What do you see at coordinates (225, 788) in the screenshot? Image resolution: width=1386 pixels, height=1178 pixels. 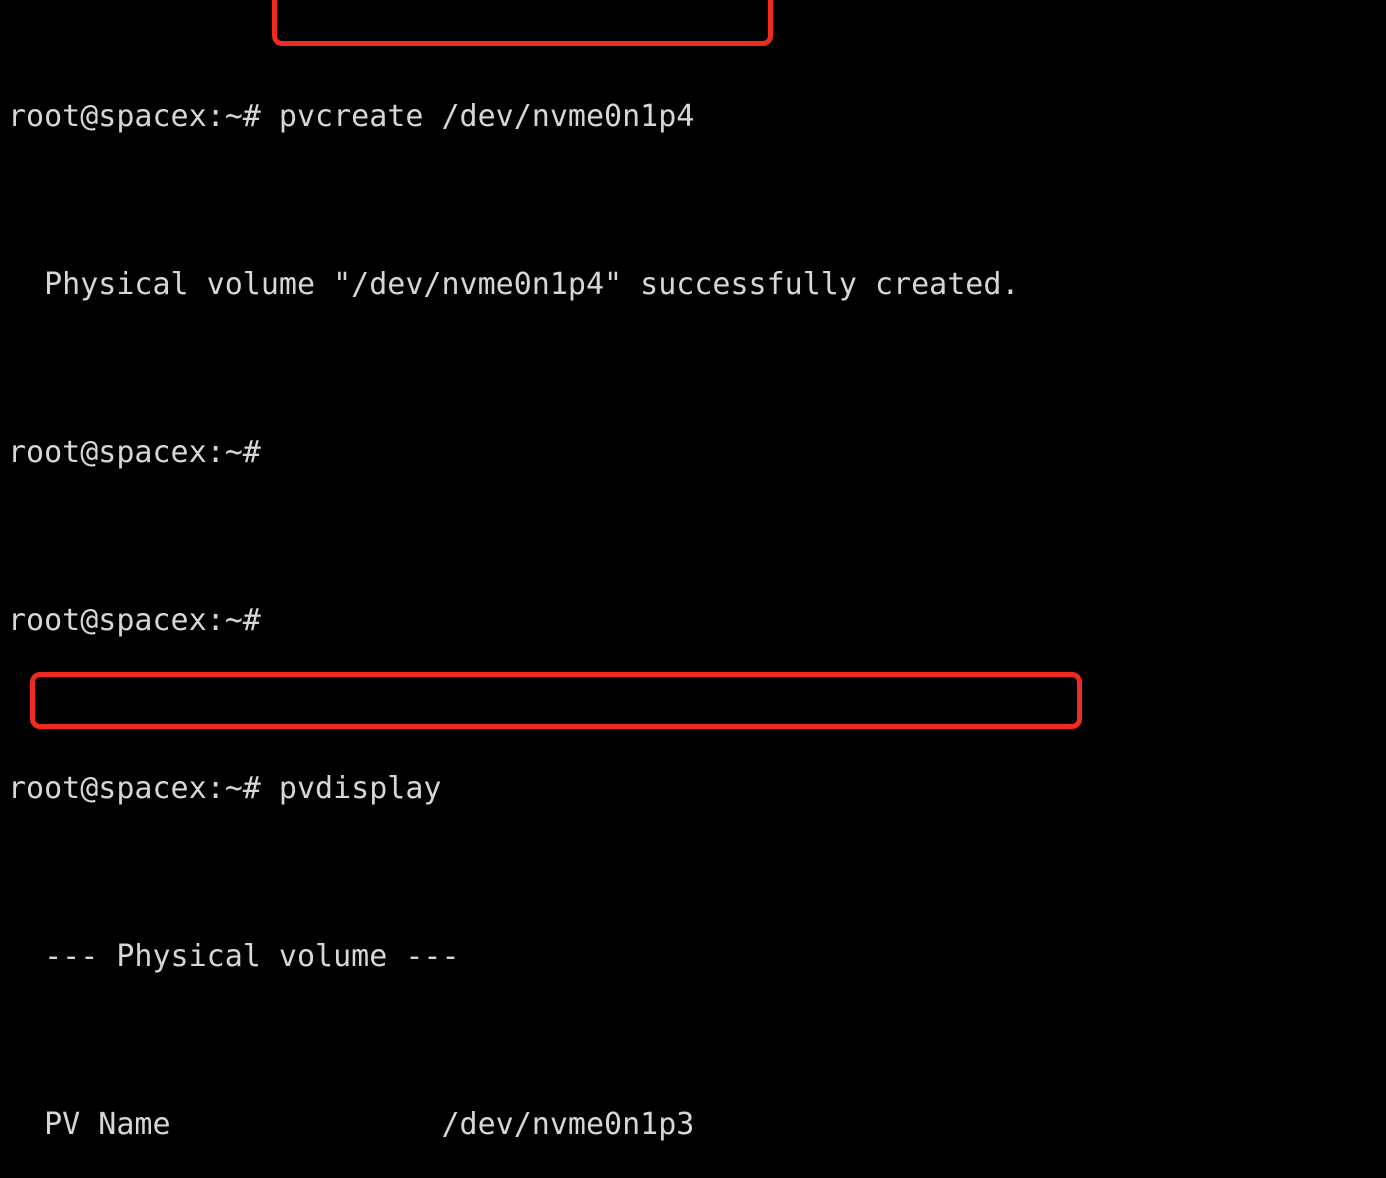 I see `terminal-line-prompt-pvdisplay: root@spacex:~# pvdisplay` at bounding box center [225, 788].